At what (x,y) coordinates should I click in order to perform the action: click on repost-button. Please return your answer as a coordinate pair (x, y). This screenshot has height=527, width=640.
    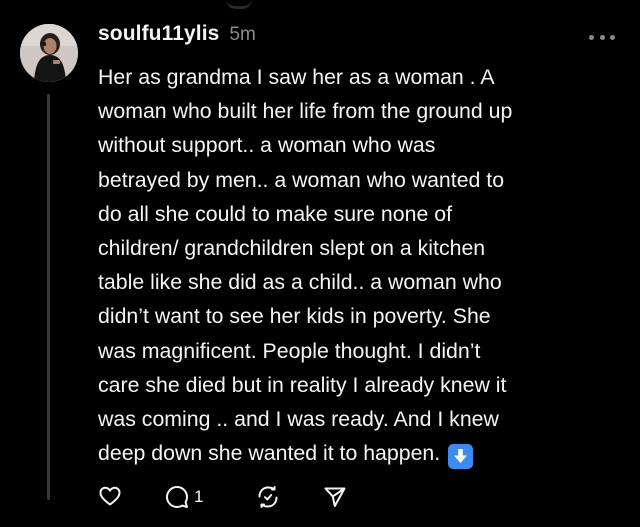
    Looking at the image, I should click on (268, 497).